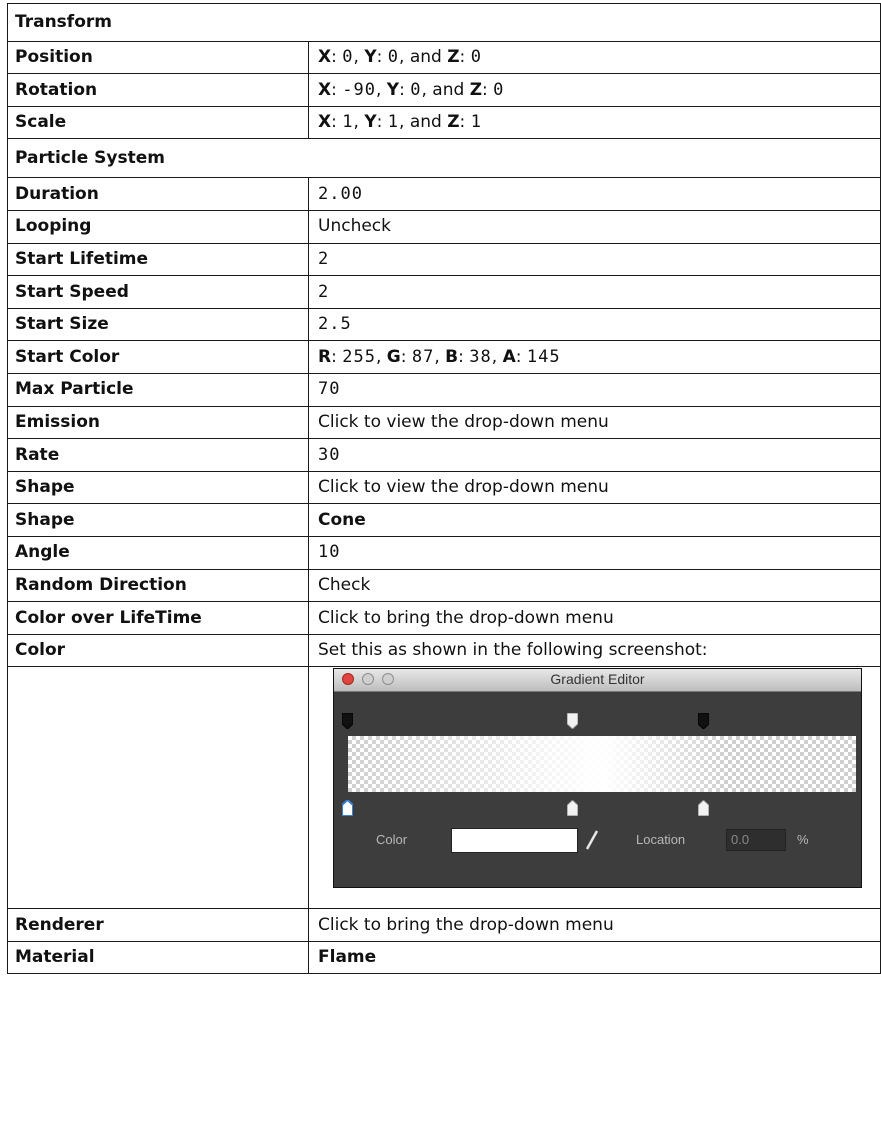  I want to click on value-material: Flame, so click(594, 957).